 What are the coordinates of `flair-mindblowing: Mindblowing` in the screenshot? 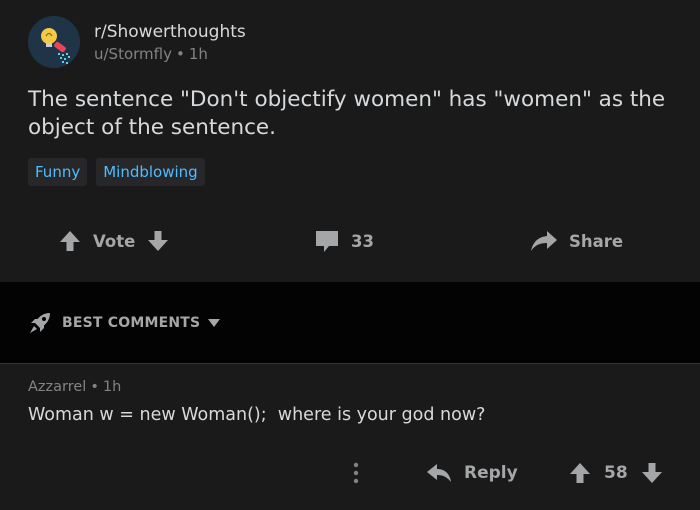 It's located at (150, 172).